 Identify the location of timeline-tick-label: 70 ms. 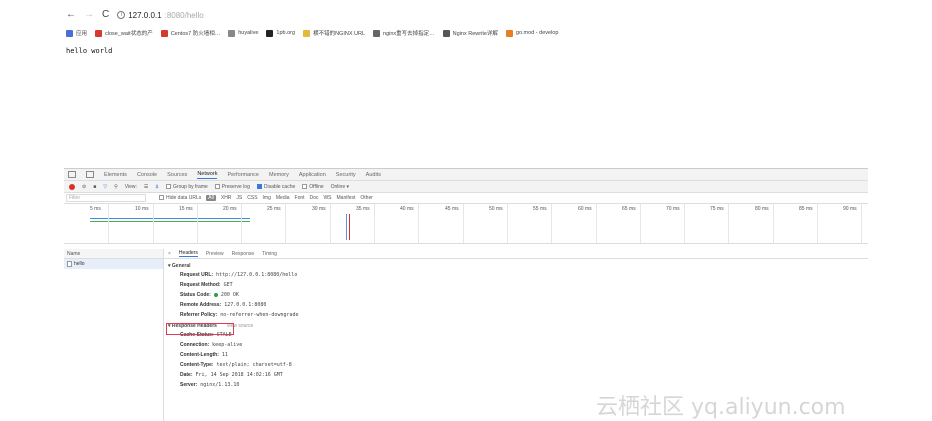
(673, 209).